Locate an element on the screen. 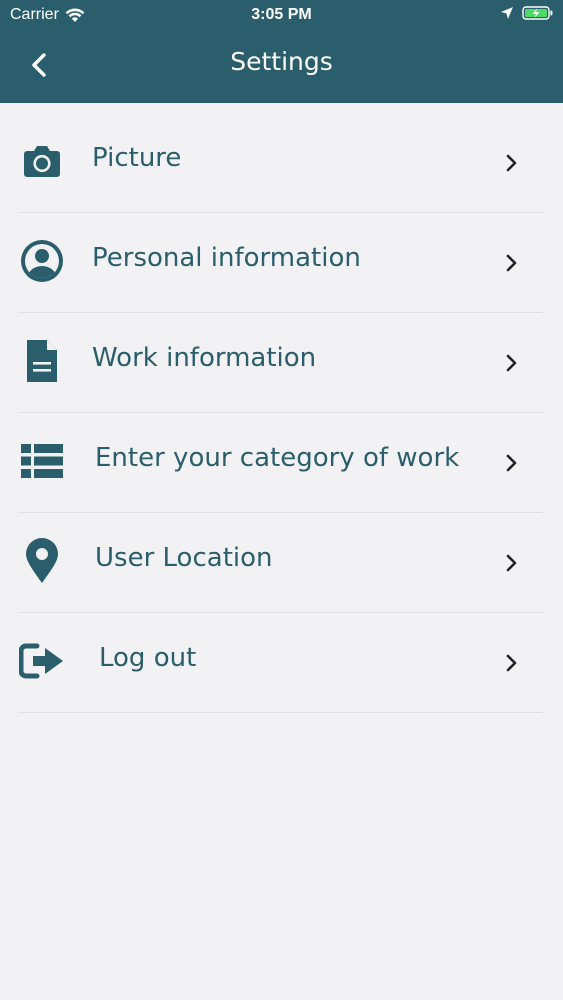  document-icon is located at coordinates (42, 361).